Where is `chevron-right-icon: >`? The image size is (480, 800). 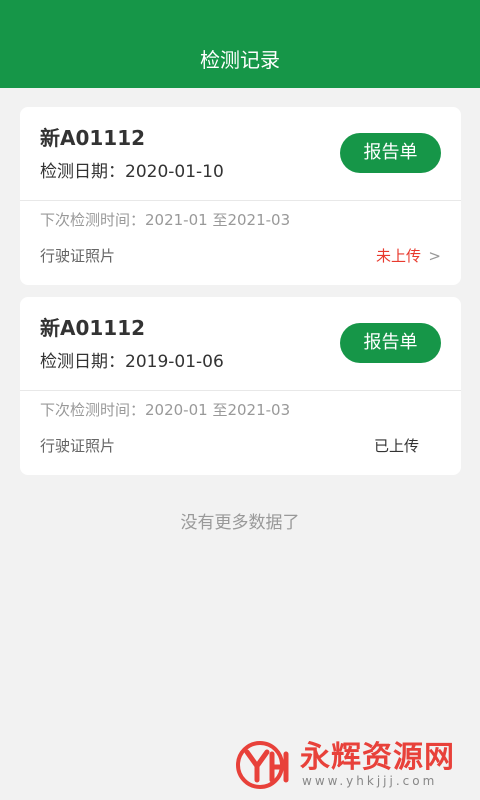 chevron-right-icon: > is located at coordinates (434, 256).